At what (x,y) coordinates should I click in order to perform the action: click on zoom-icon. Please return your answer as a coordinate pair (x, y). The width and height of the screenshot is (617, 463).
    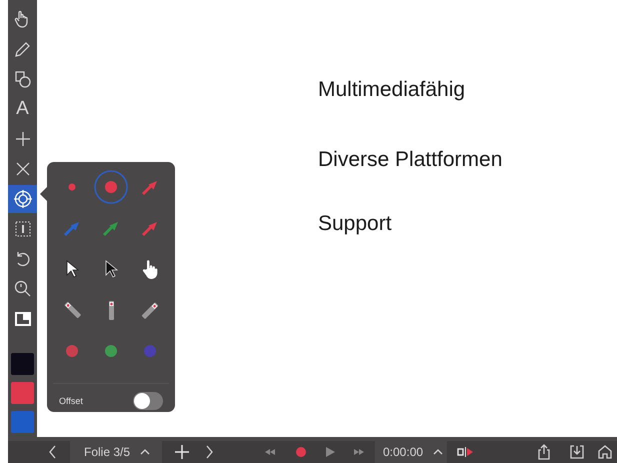
    Looking at the image, I should click on (22, 289).